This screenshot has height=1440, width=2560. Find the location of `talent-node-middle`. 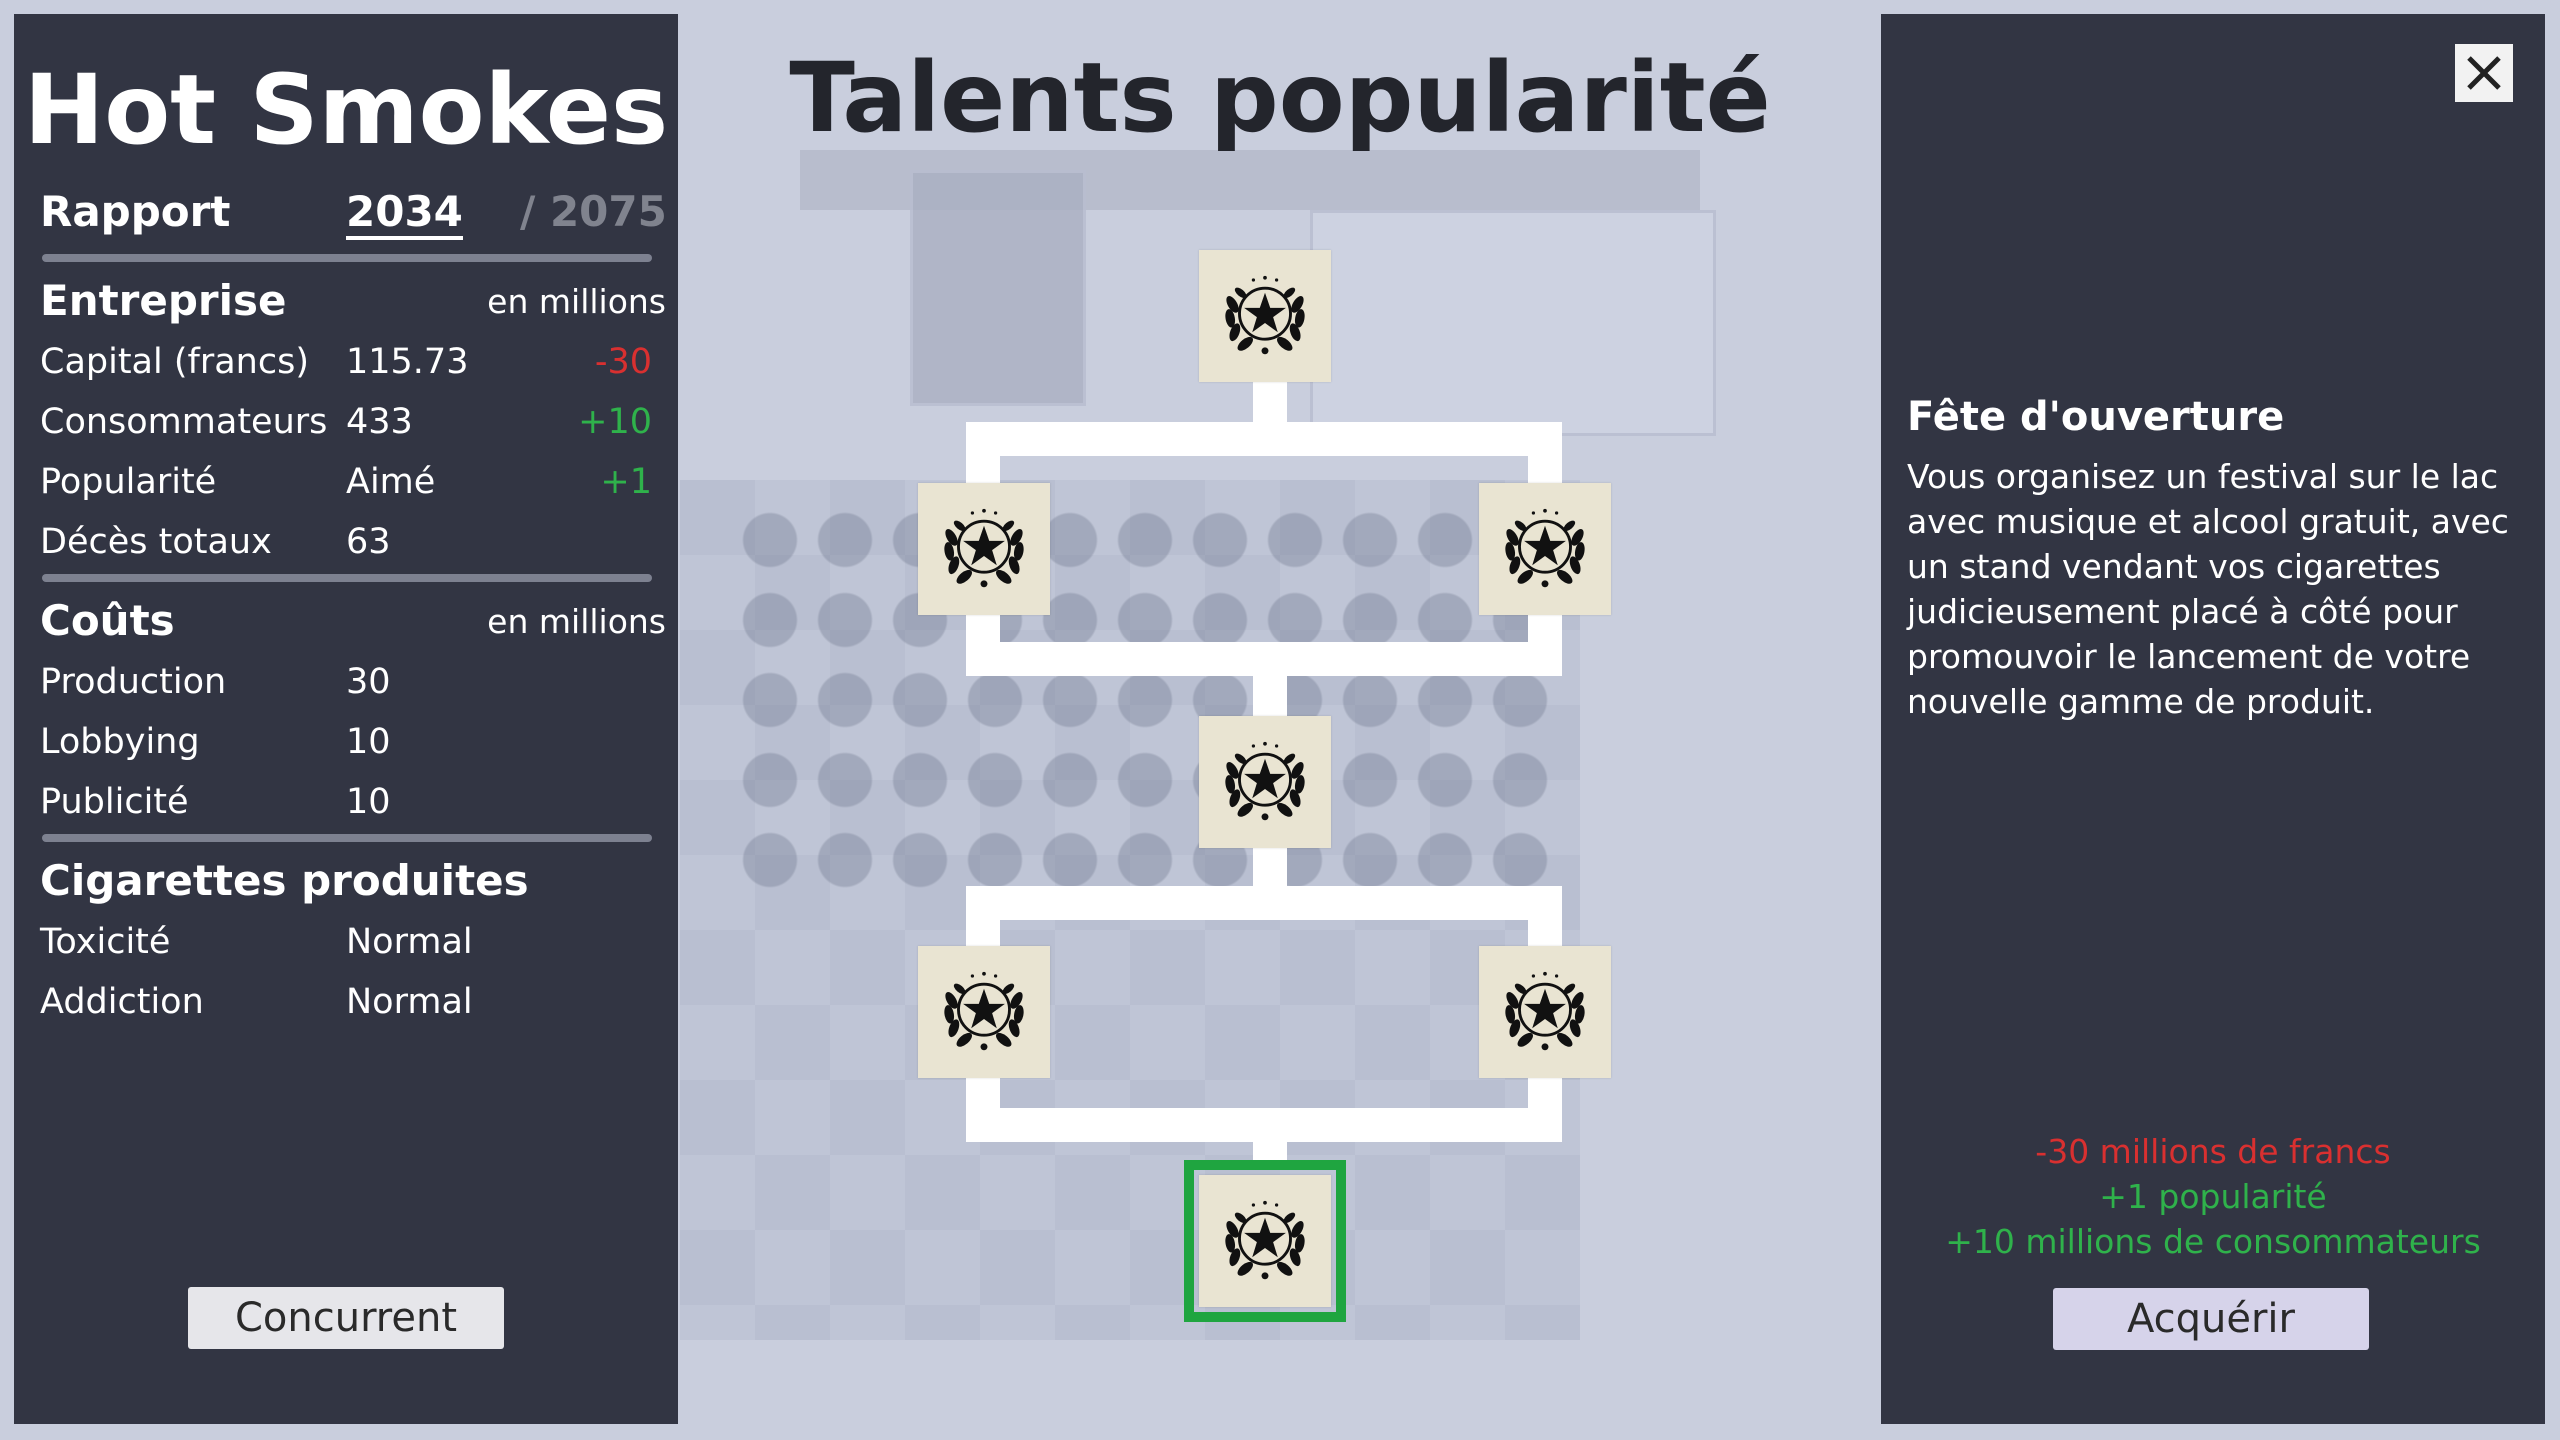

talent-node-middle is located at coordinates (1265, 782).